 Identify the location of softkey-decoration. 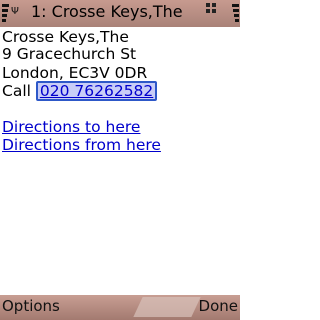
(167, 307).